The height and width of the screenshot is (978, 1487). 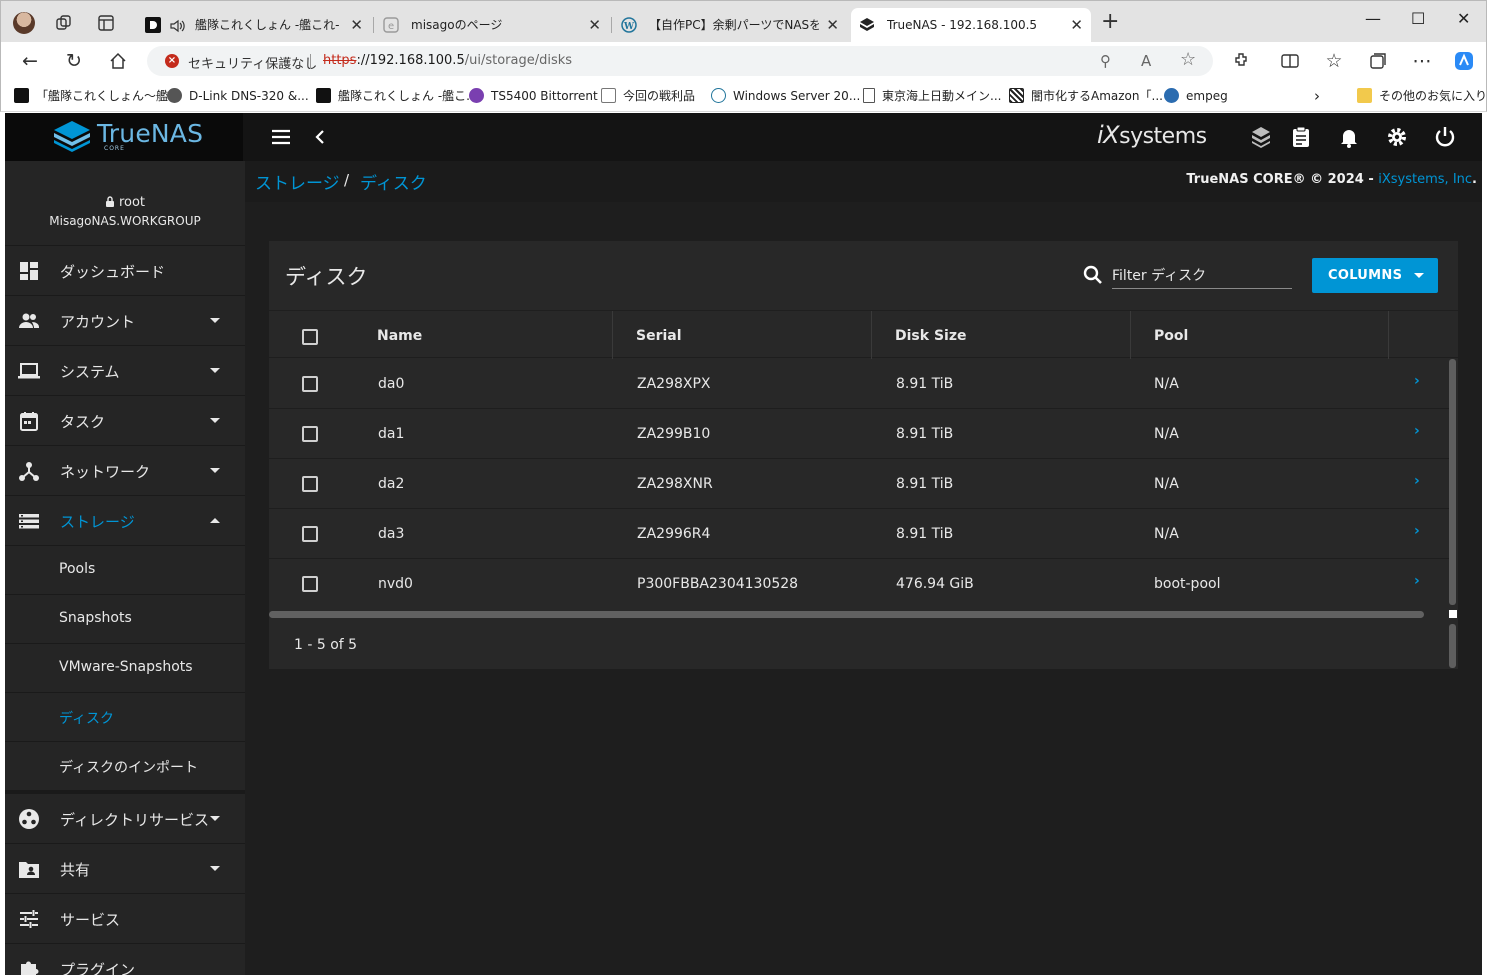 I want to click on collections-icon, so click(x=1378, y=61).